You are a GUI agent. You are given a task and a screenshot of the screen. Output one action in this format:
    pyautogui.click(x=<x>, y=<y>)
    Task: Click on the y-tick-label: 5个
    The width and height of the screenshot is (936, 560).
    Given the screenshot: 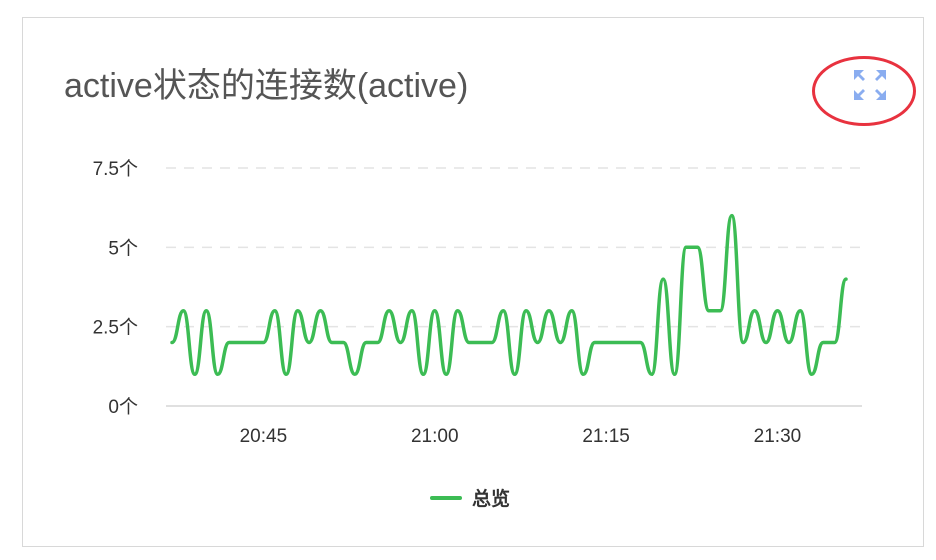 What is the action you would take?
    pyautogui.click(x=123, y=248)
    